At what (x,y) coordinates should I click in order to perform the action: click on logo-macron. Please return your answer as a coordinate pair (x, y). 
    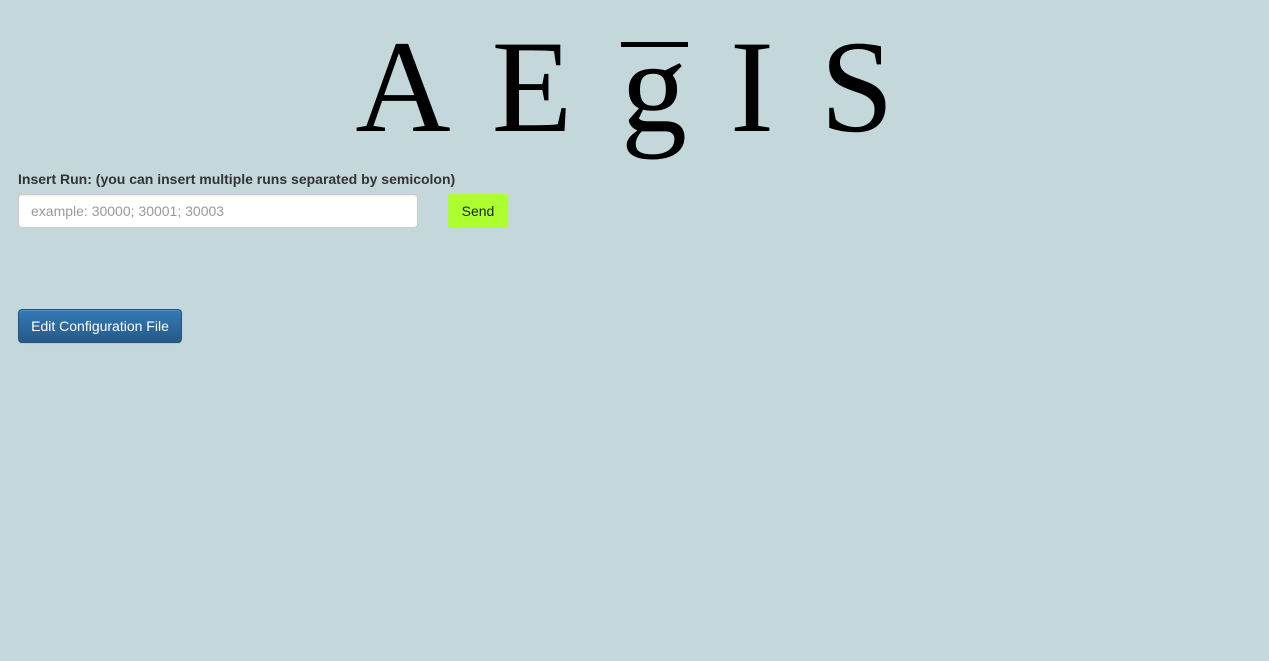
    Looking at the image, I should click on (654, 44).